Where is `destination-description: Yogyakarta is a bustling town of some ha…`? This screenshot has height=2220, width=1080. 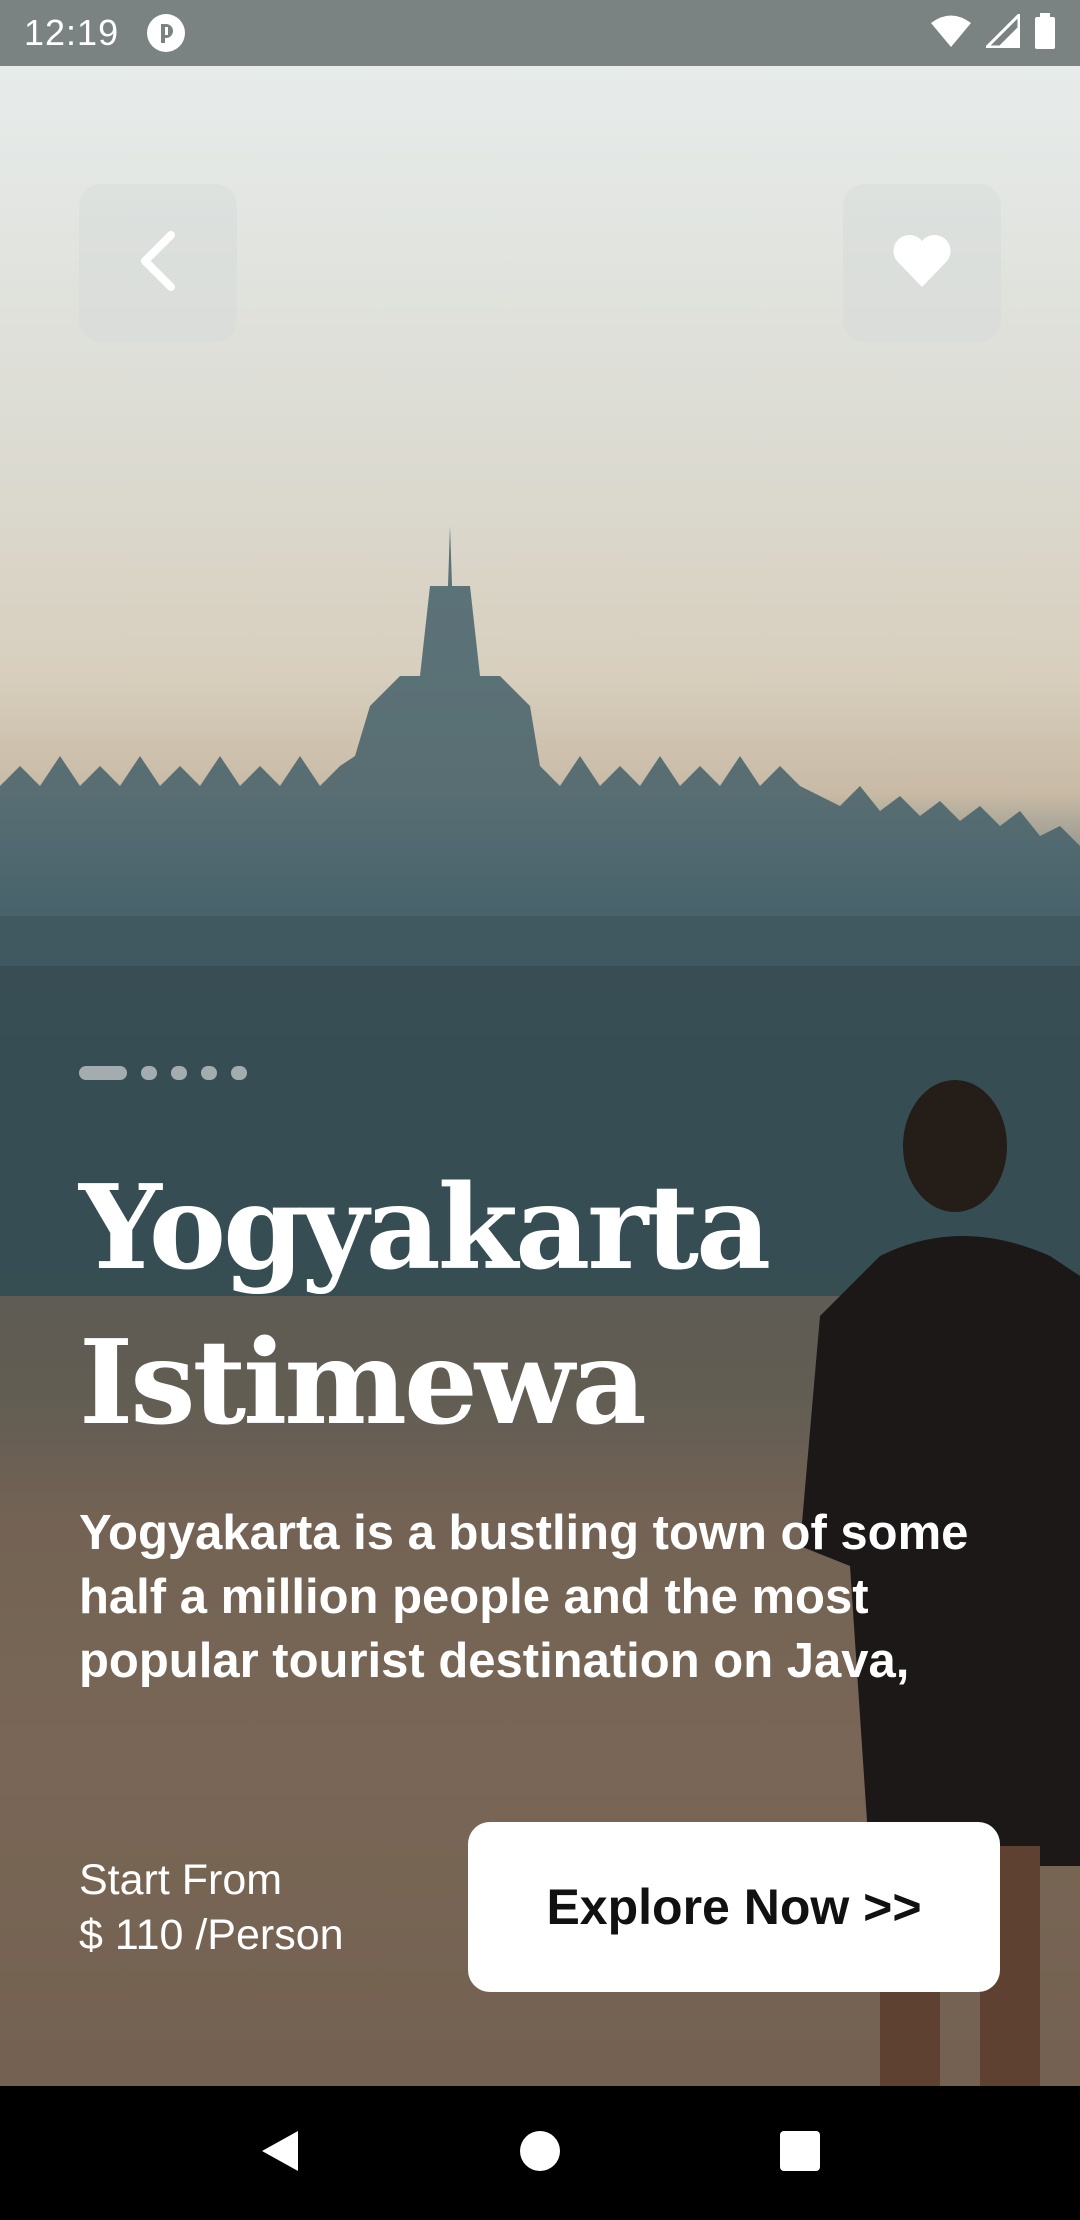
destination-description: Yogyakarta is a bustling town of some ha… is located at coordinates (539, 1597).